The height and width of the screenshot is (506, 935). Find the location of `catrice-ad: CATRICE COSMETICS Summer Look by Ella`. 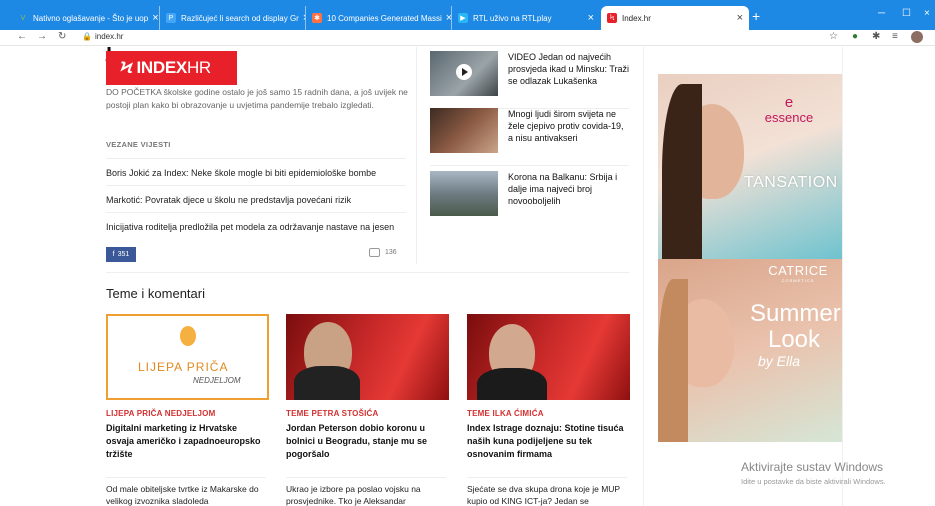

catrice-ad: CATRICE COSMETICS Summer Look by Ella is located at coordinates (750, 350).